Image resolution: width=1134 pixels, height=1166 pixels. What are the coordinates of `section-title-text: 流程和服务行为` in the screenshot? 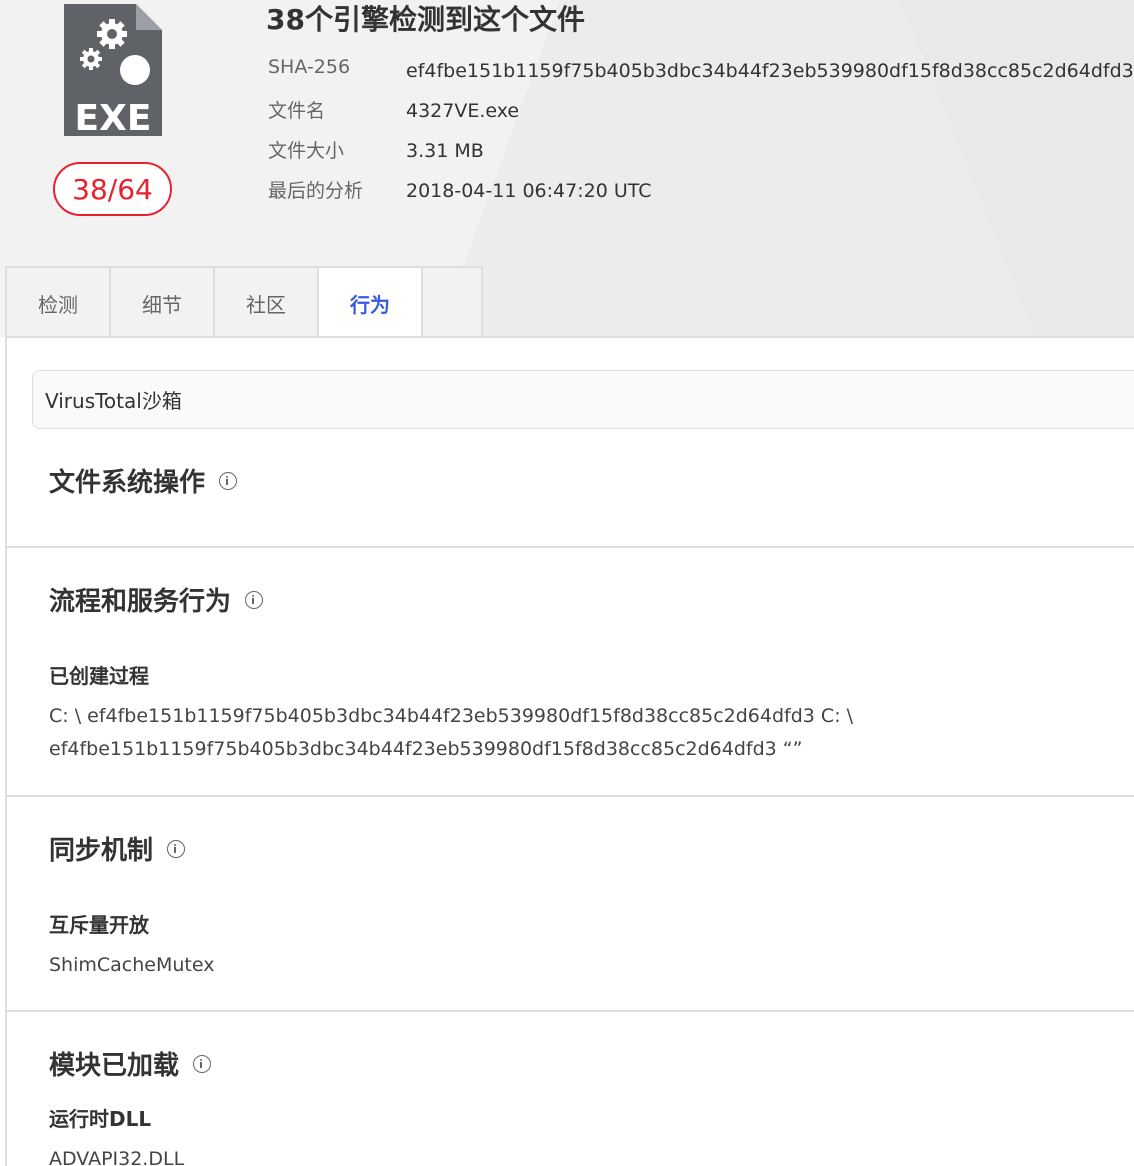 It's located at (140, 602).